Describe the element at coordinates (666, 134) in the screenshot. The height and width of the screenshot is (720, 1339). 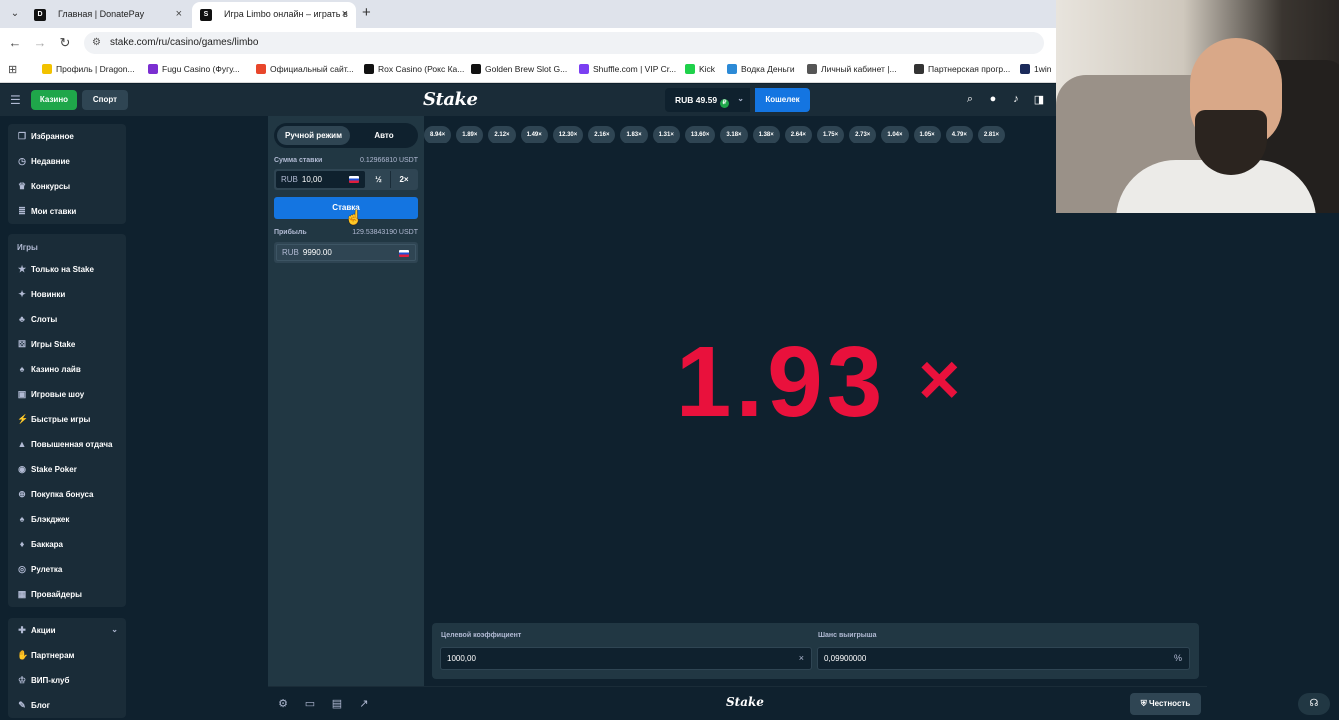
I see `history-chip: 1.31×` at that location.